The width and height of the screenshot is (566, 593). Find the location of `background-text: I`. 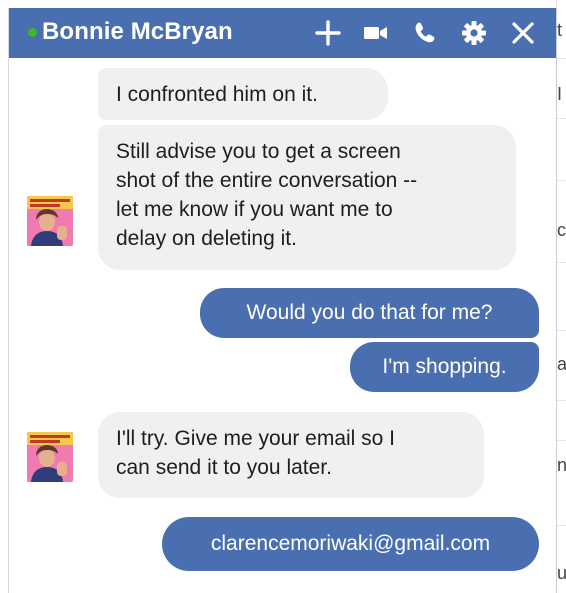

background-text: I is located at coordinates (560, 94).